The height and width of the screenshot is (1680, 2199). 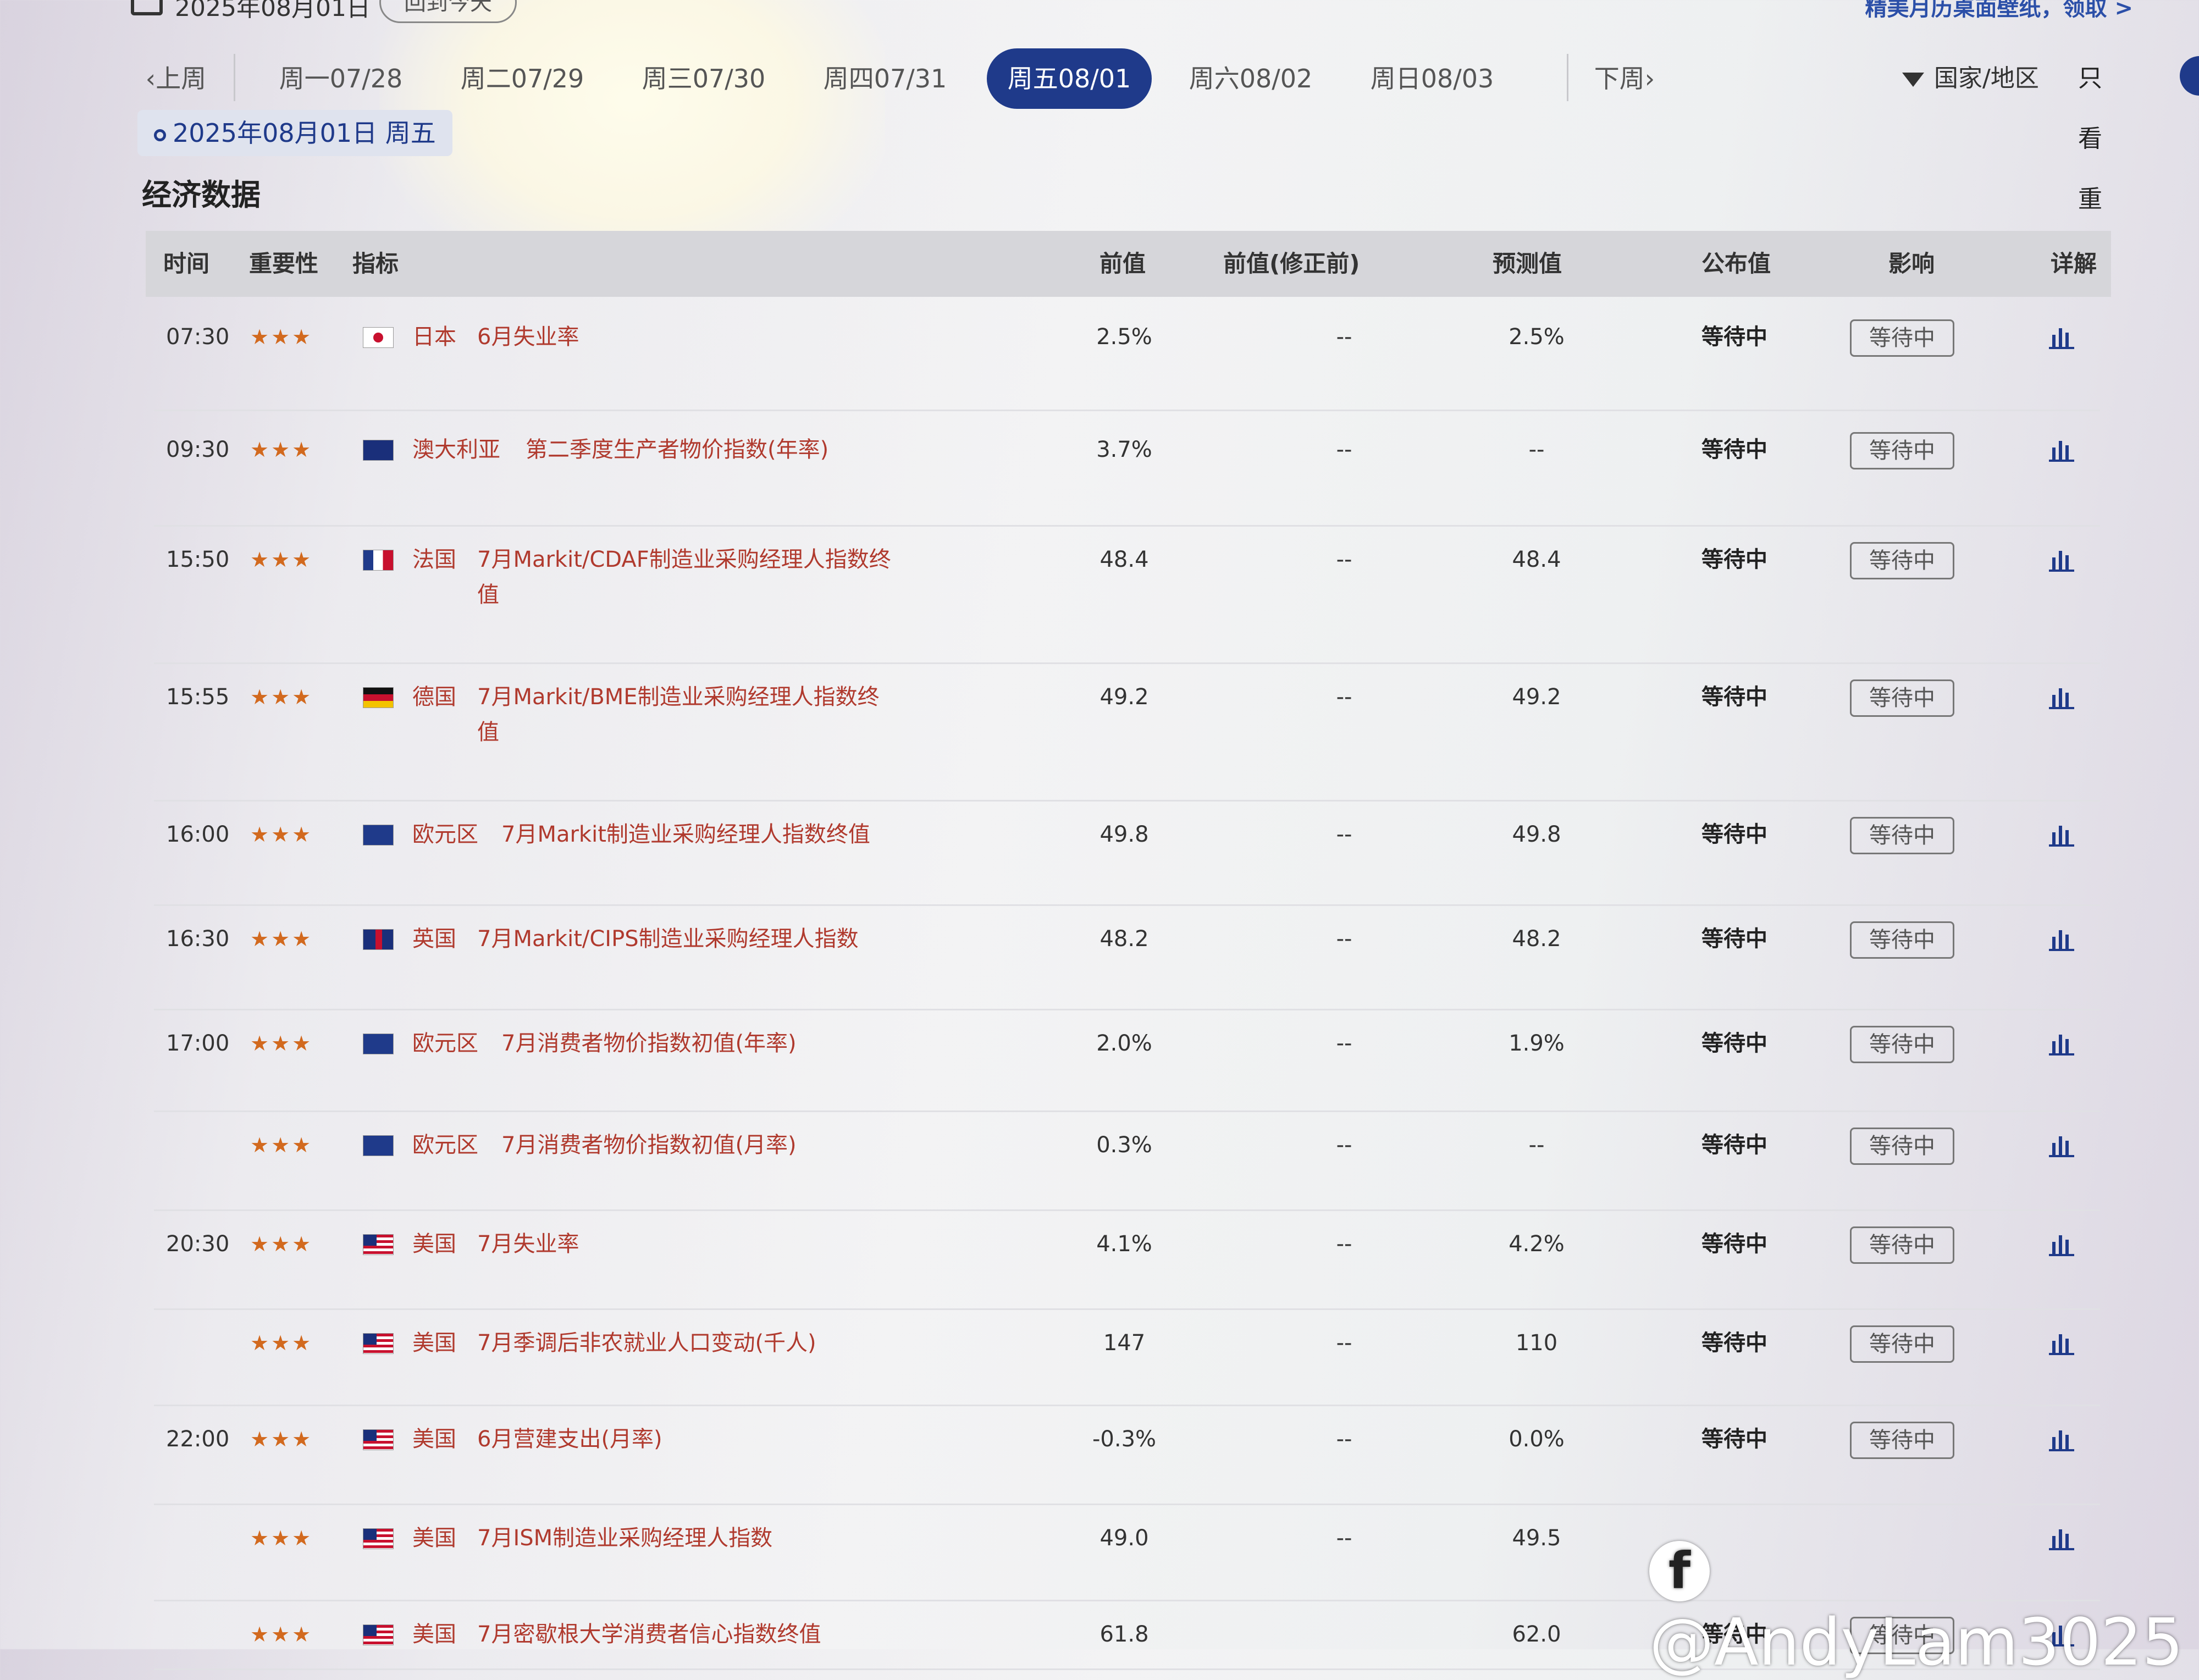 I want to click on indicator-link: 第二季度生产者物价指数(年率), so click(x=734, y=449).